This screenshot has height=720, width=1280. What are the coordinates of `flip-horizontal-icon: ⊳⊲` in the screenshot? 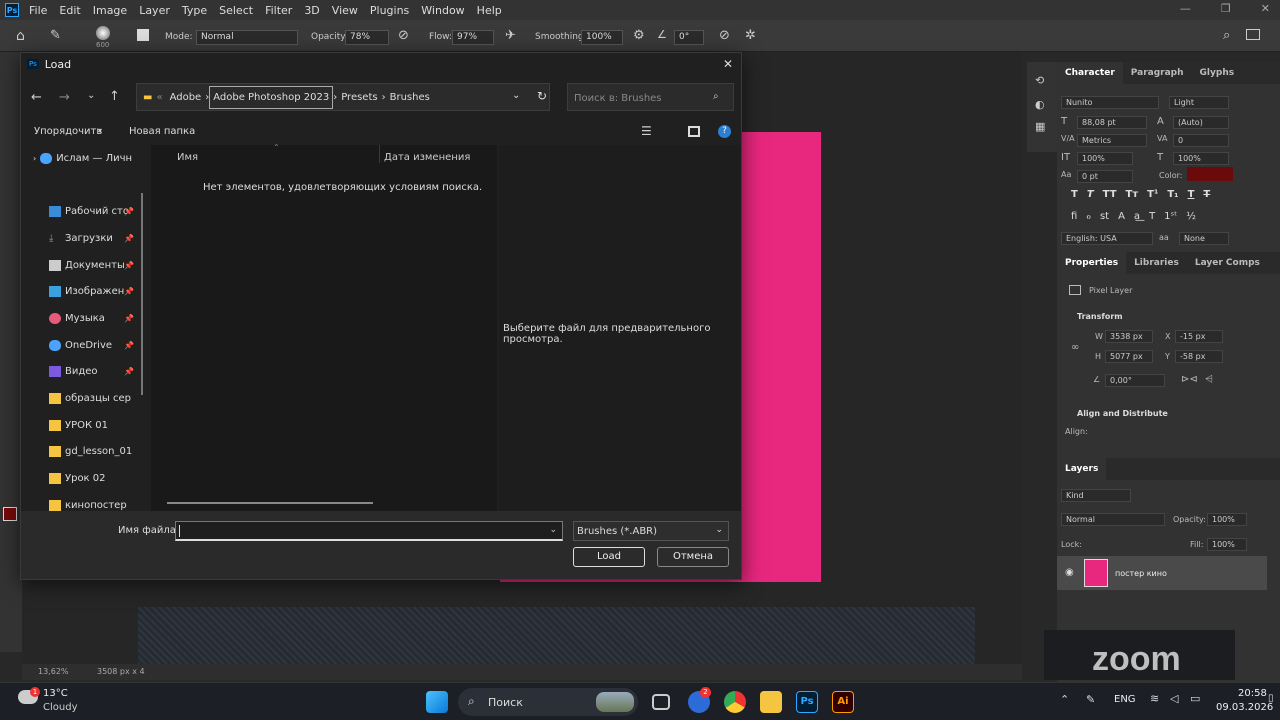 It's located at (1189, 379).